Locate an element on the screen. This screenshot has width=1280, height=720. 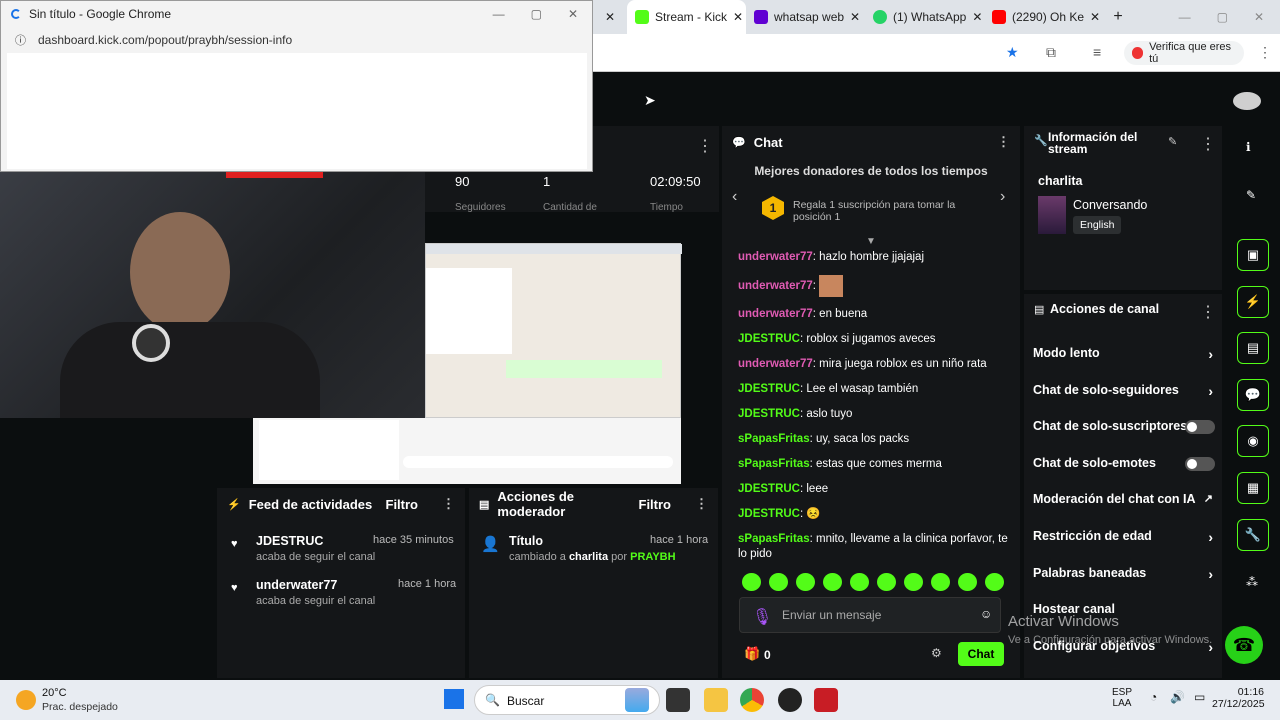
tab-whatsapp: (1) WhatsApp ✕ is located at coordinates (924, 17).